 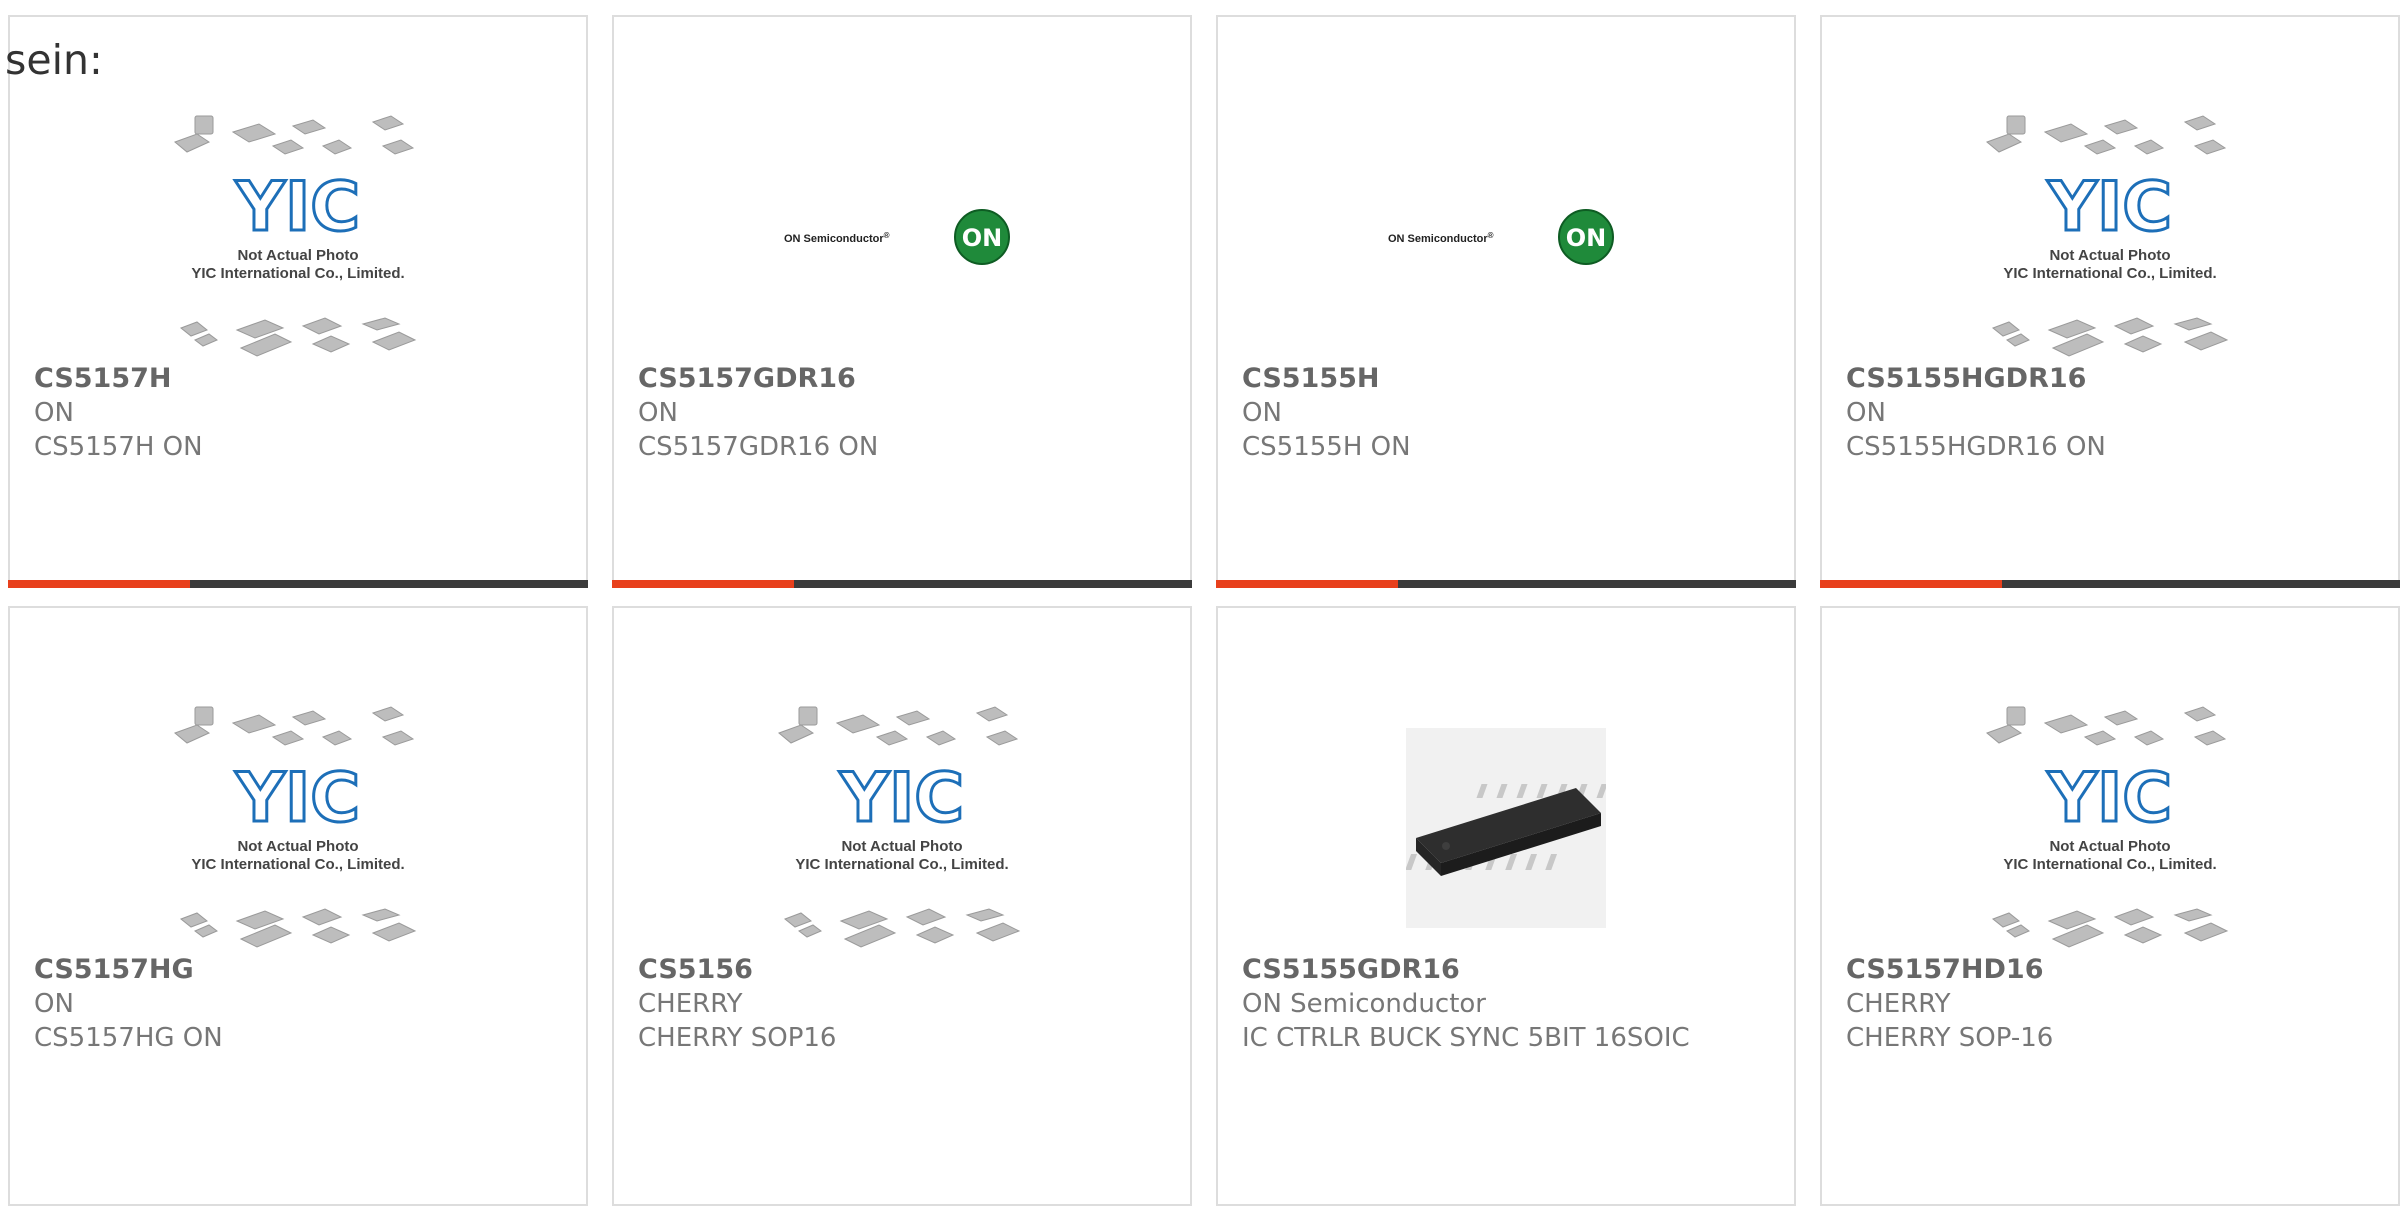 I want to click on product-description: CS5155H ON, so click(x=1326, y=447).